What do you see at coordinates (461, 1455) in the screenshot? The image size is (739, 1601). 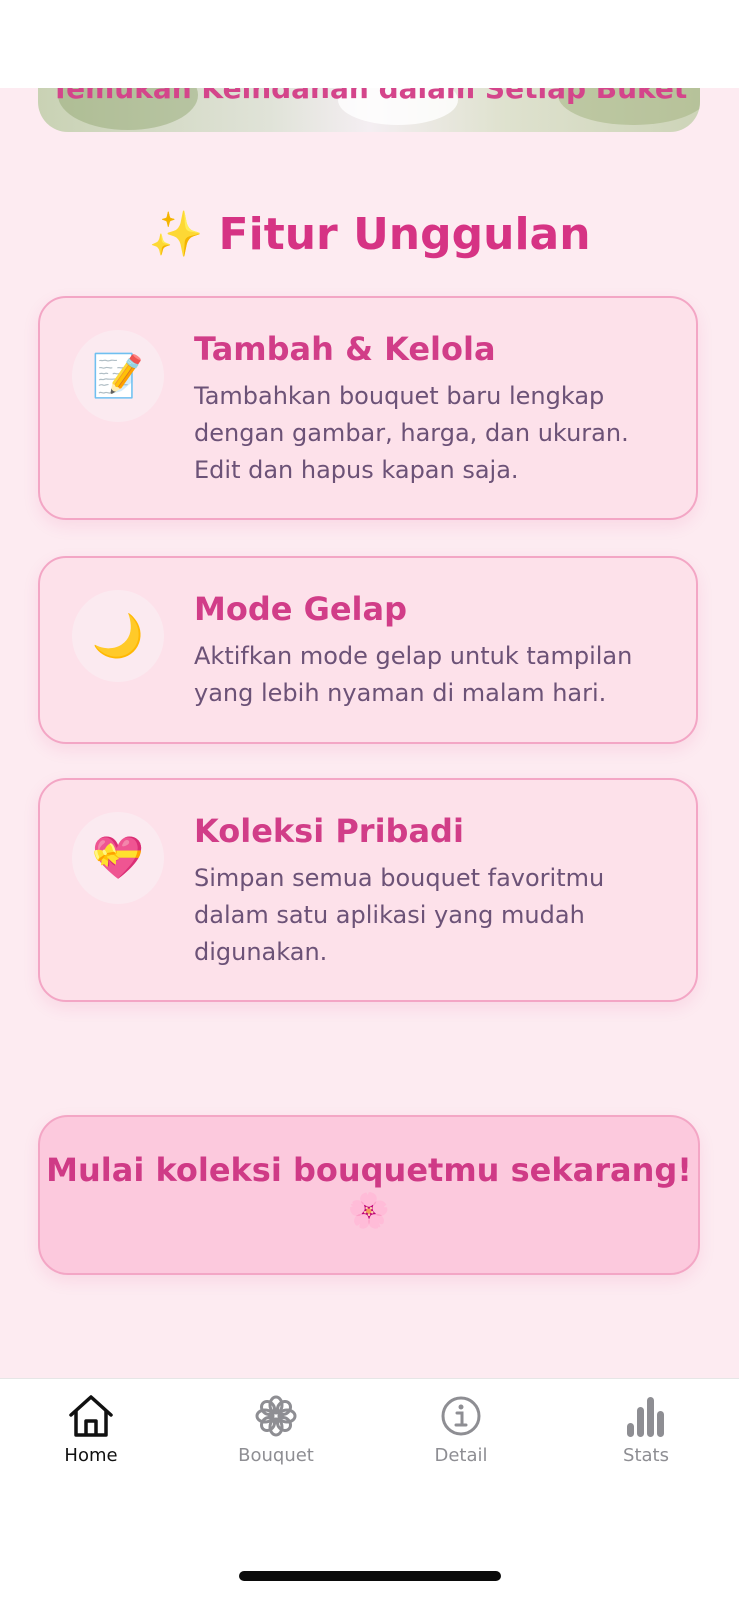 I see `tab-label: Detail` at bounding box center [461, 1455].